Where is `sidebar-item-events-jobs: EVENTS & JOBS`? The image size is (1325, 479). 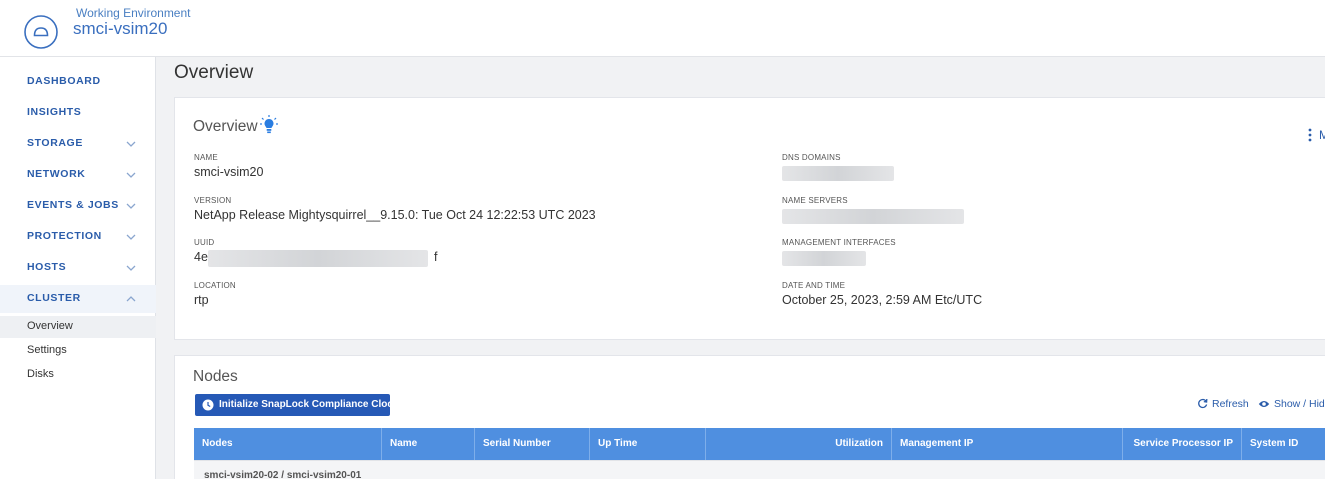 sidebar-item-events-jobs: EVENTS & JOBS is located at coordinates (78, 206).